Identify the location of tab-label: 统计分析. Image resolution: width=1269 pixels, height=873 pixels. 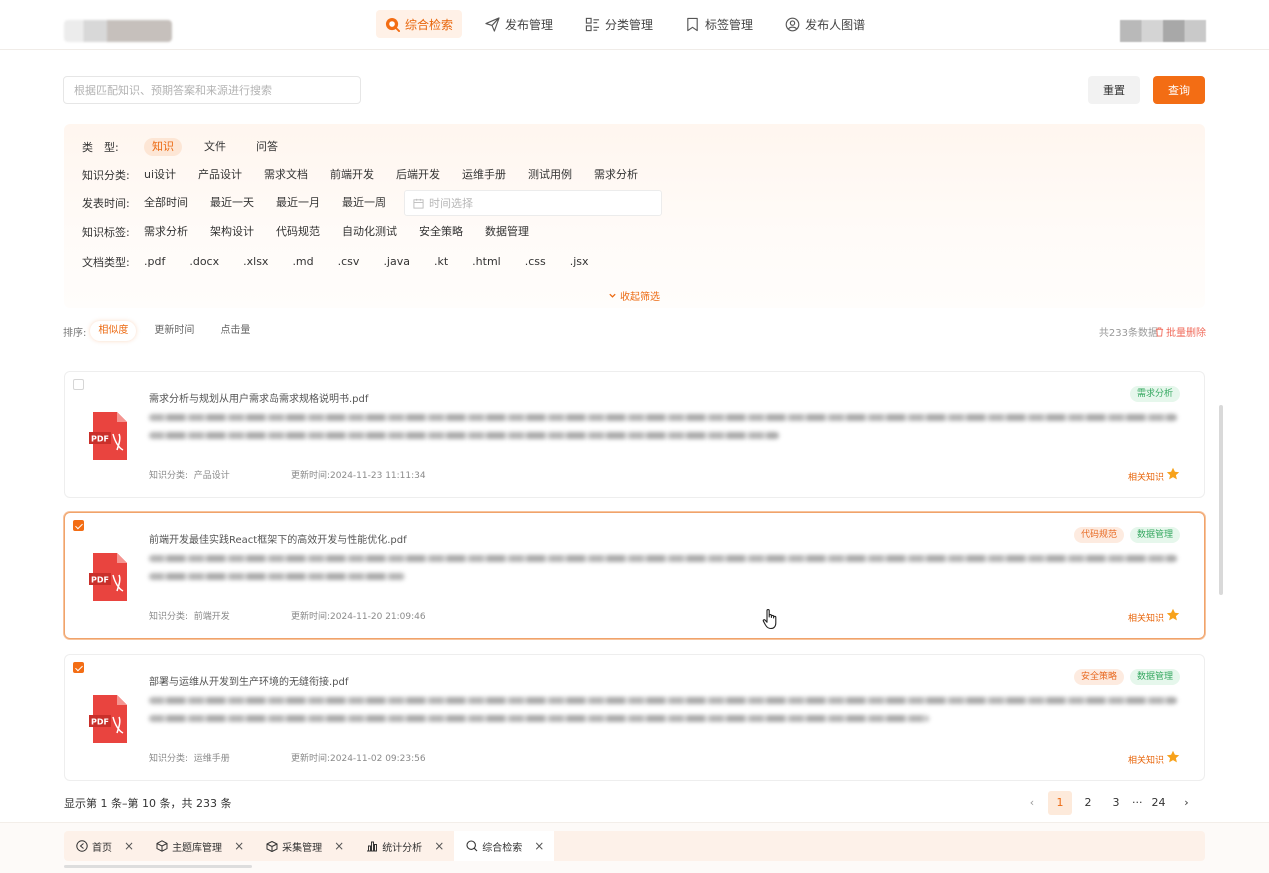
(402, 848).